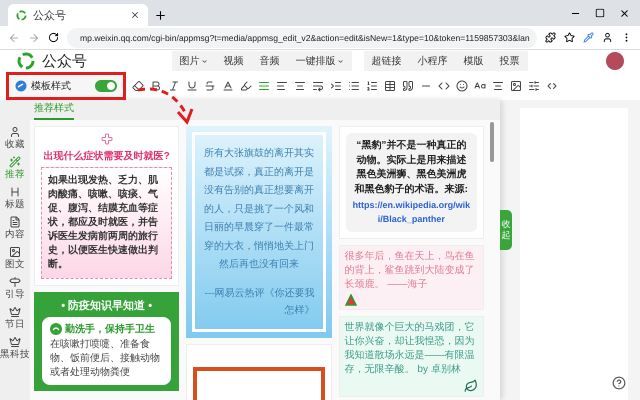  Describe the element at coordinates (106, 139) in the screenshot. I see `medical-cross-icon` at that location.